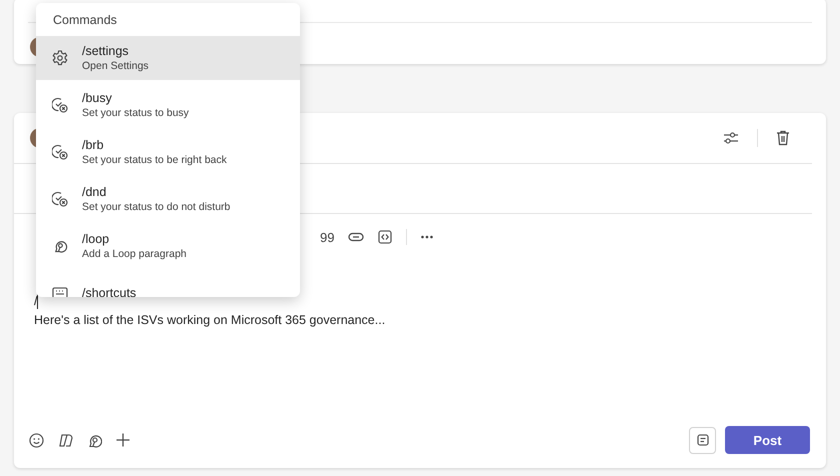 The image size is (840, 476). What do you see at coordinates (93, 145) in the screenshot?
I see `command-name: /brb` at bounding box center [93, 145].